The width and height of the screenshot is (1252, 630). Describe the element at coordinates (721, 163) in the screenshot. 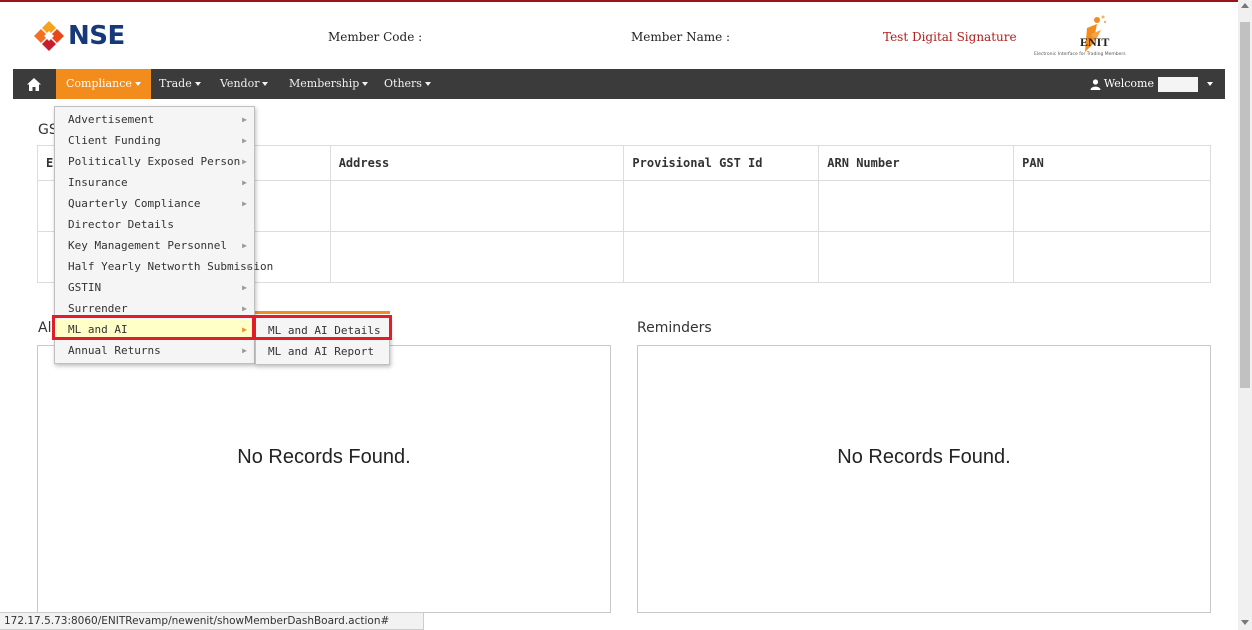

I see `table-header: Provisional GST Id` at that location.